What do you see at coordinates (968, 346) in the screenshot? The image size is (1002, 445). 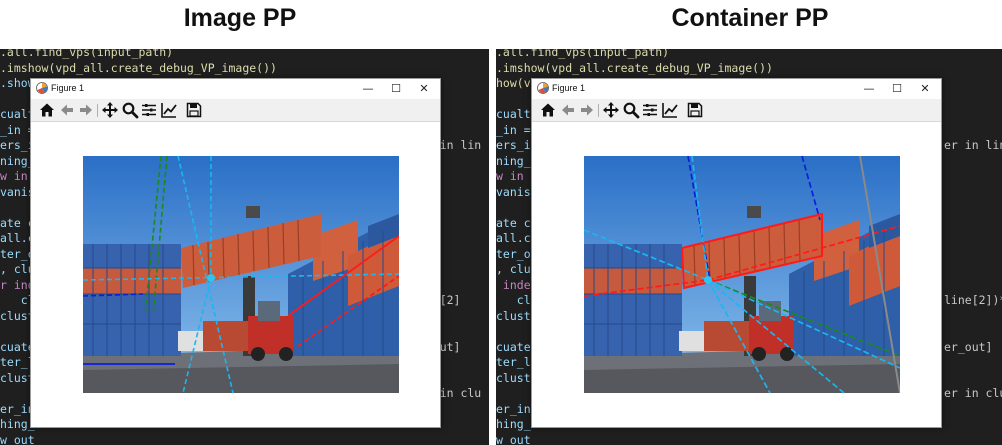 I see `code-fragment: er_out]` at bounding box center [968, 346].